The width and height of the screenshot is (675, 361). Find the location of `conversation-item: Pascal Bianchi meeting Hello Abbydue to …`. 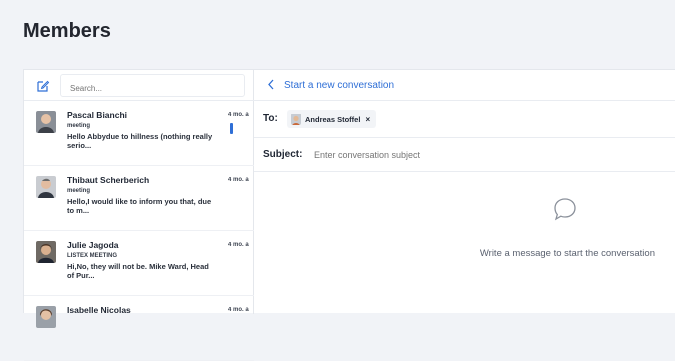

conversation-item: Pascal Bianchi meeting Hello Abbydue to … is located at coordinates (139, 133).